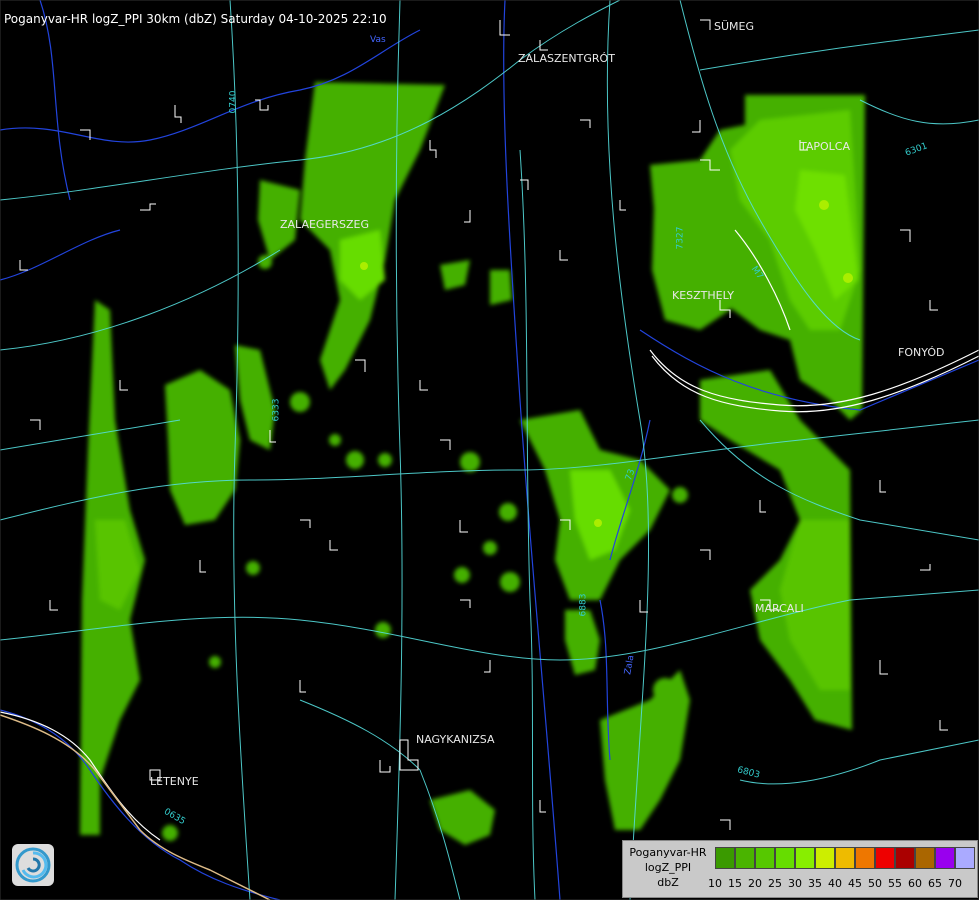  I want to click on legend-tick: 25, so click(775, 883).